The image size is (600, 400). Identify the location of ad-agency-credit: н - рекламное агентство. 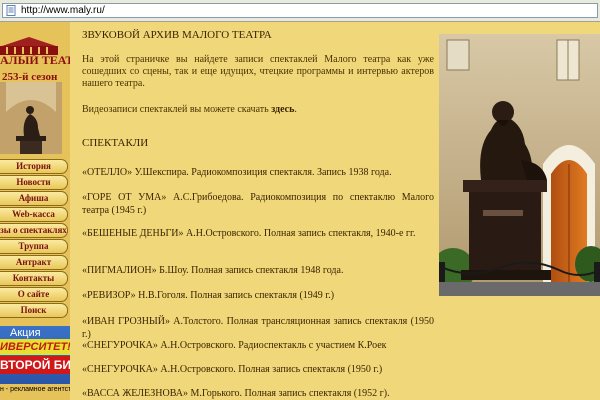
(35, 390).